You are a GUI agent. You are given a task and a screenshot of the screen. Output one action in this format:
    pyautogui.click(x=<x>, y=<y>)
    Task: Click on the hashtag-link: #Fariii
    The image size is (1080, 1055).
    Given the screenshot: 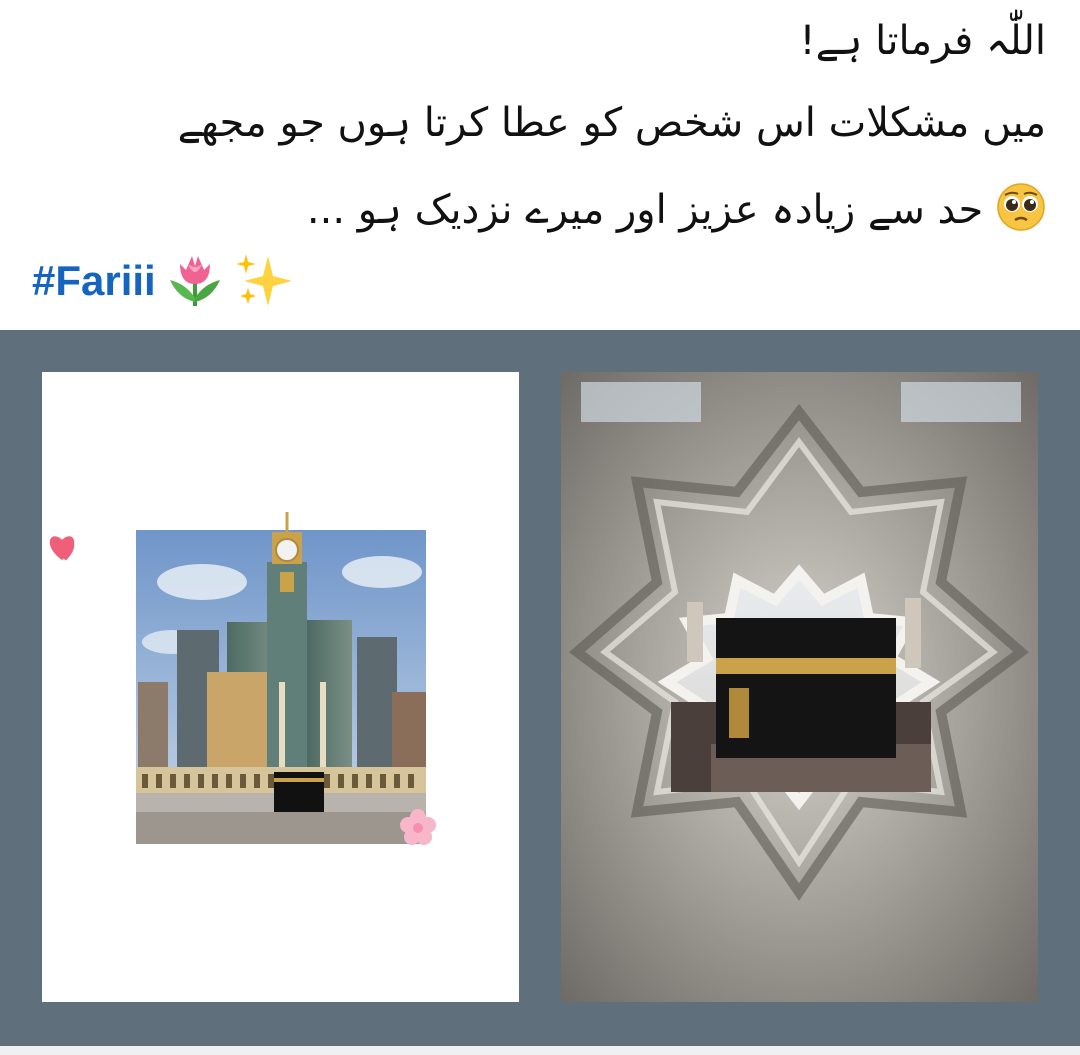 What is the action you would take?
    pyautogui.click(x=94, y=281)
    